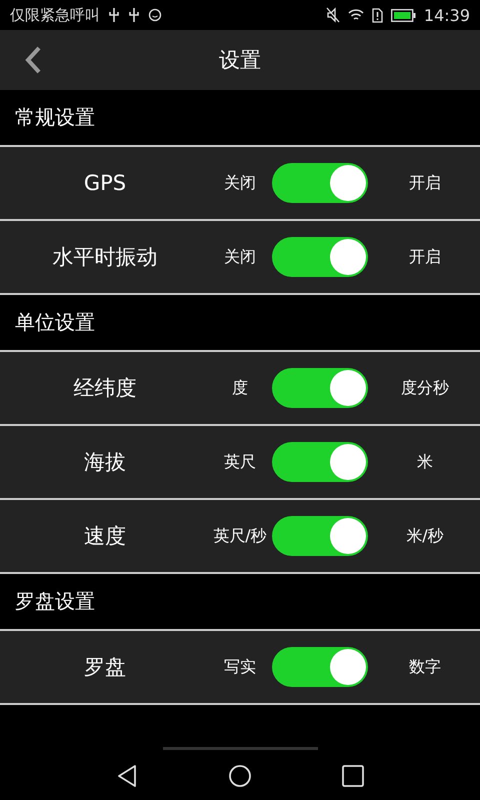 This screenshot has height=800, width=480. Describe the element at coordinates (55, 15) in the screenshot. I see `carrier-text: 仅限紧急呼叫` at that location.